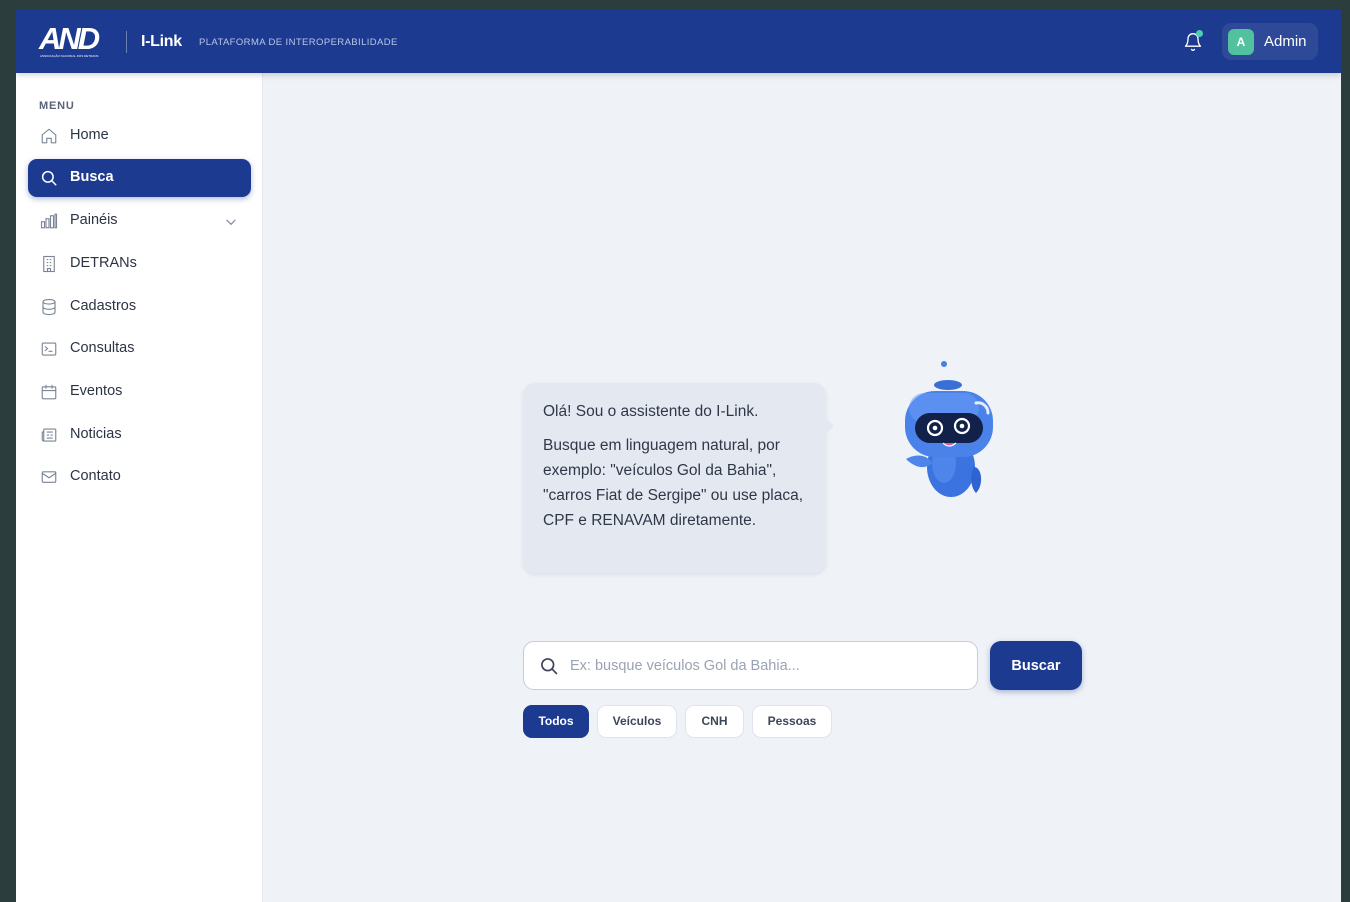 The height and width of the screenshot is (902, 1350). I want to click on logo-text: AND, so click(69, 38).